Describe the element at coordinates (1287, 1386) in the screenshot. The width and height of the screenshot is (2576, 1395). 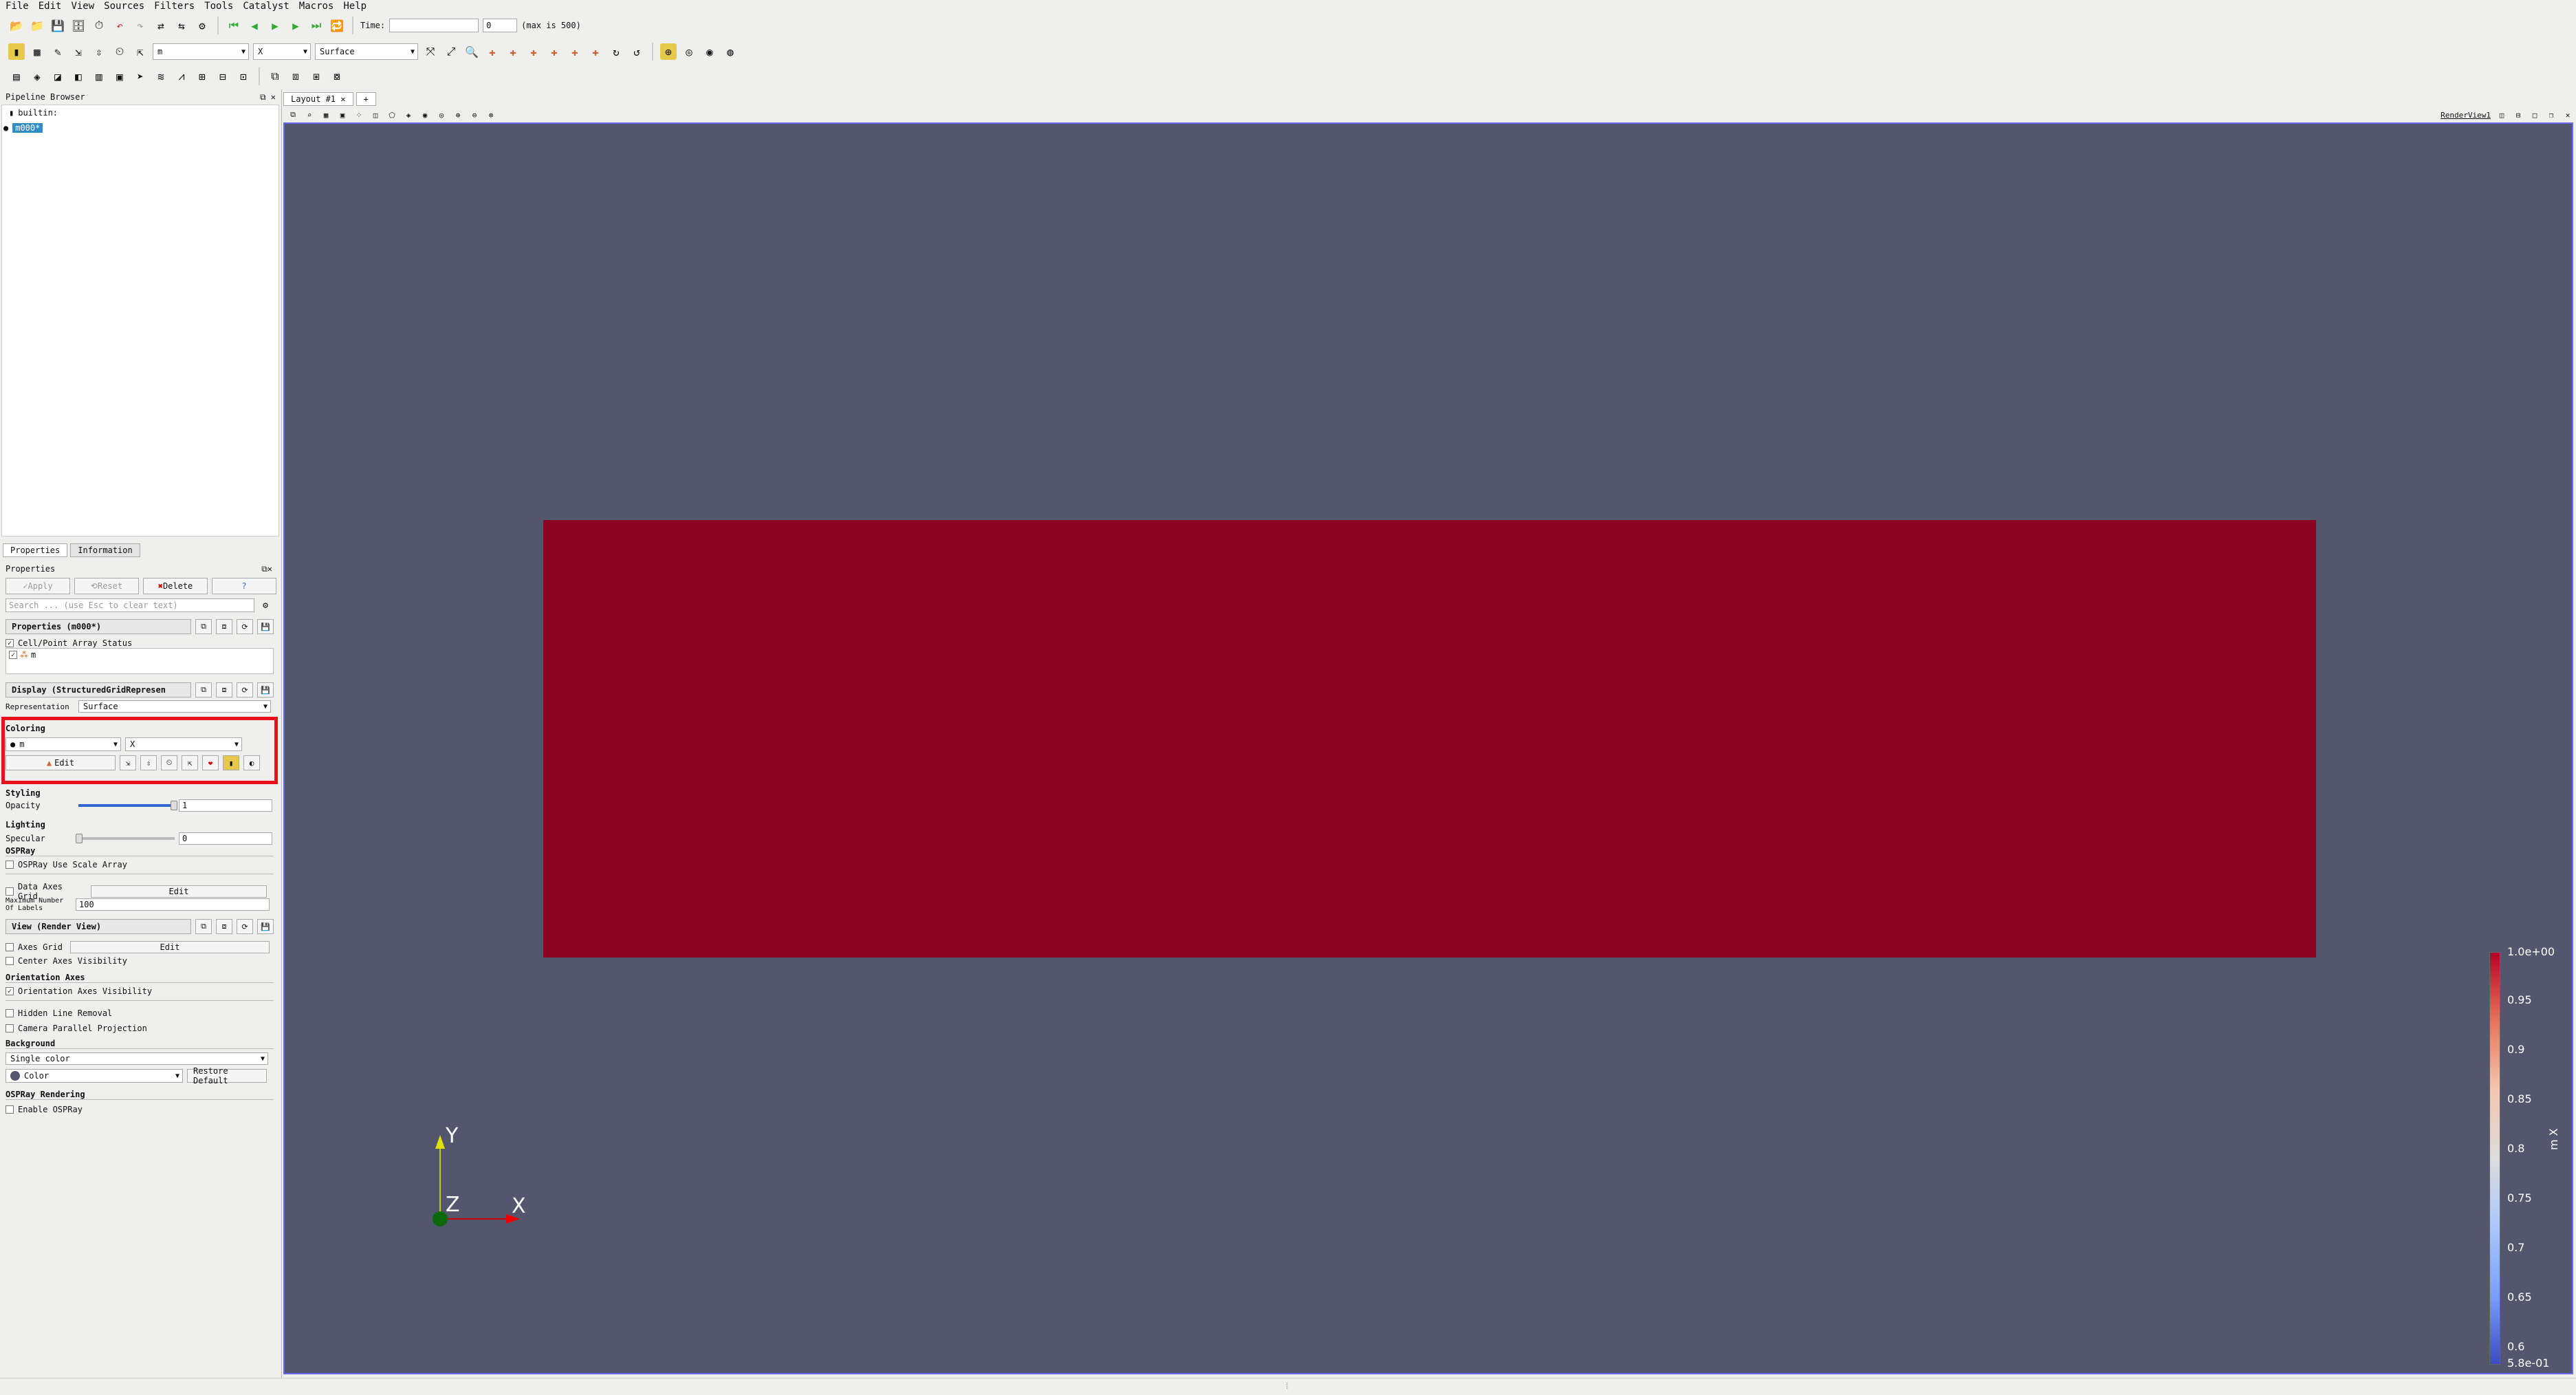
I see `resize-grip-icon: ⁞` at that location.